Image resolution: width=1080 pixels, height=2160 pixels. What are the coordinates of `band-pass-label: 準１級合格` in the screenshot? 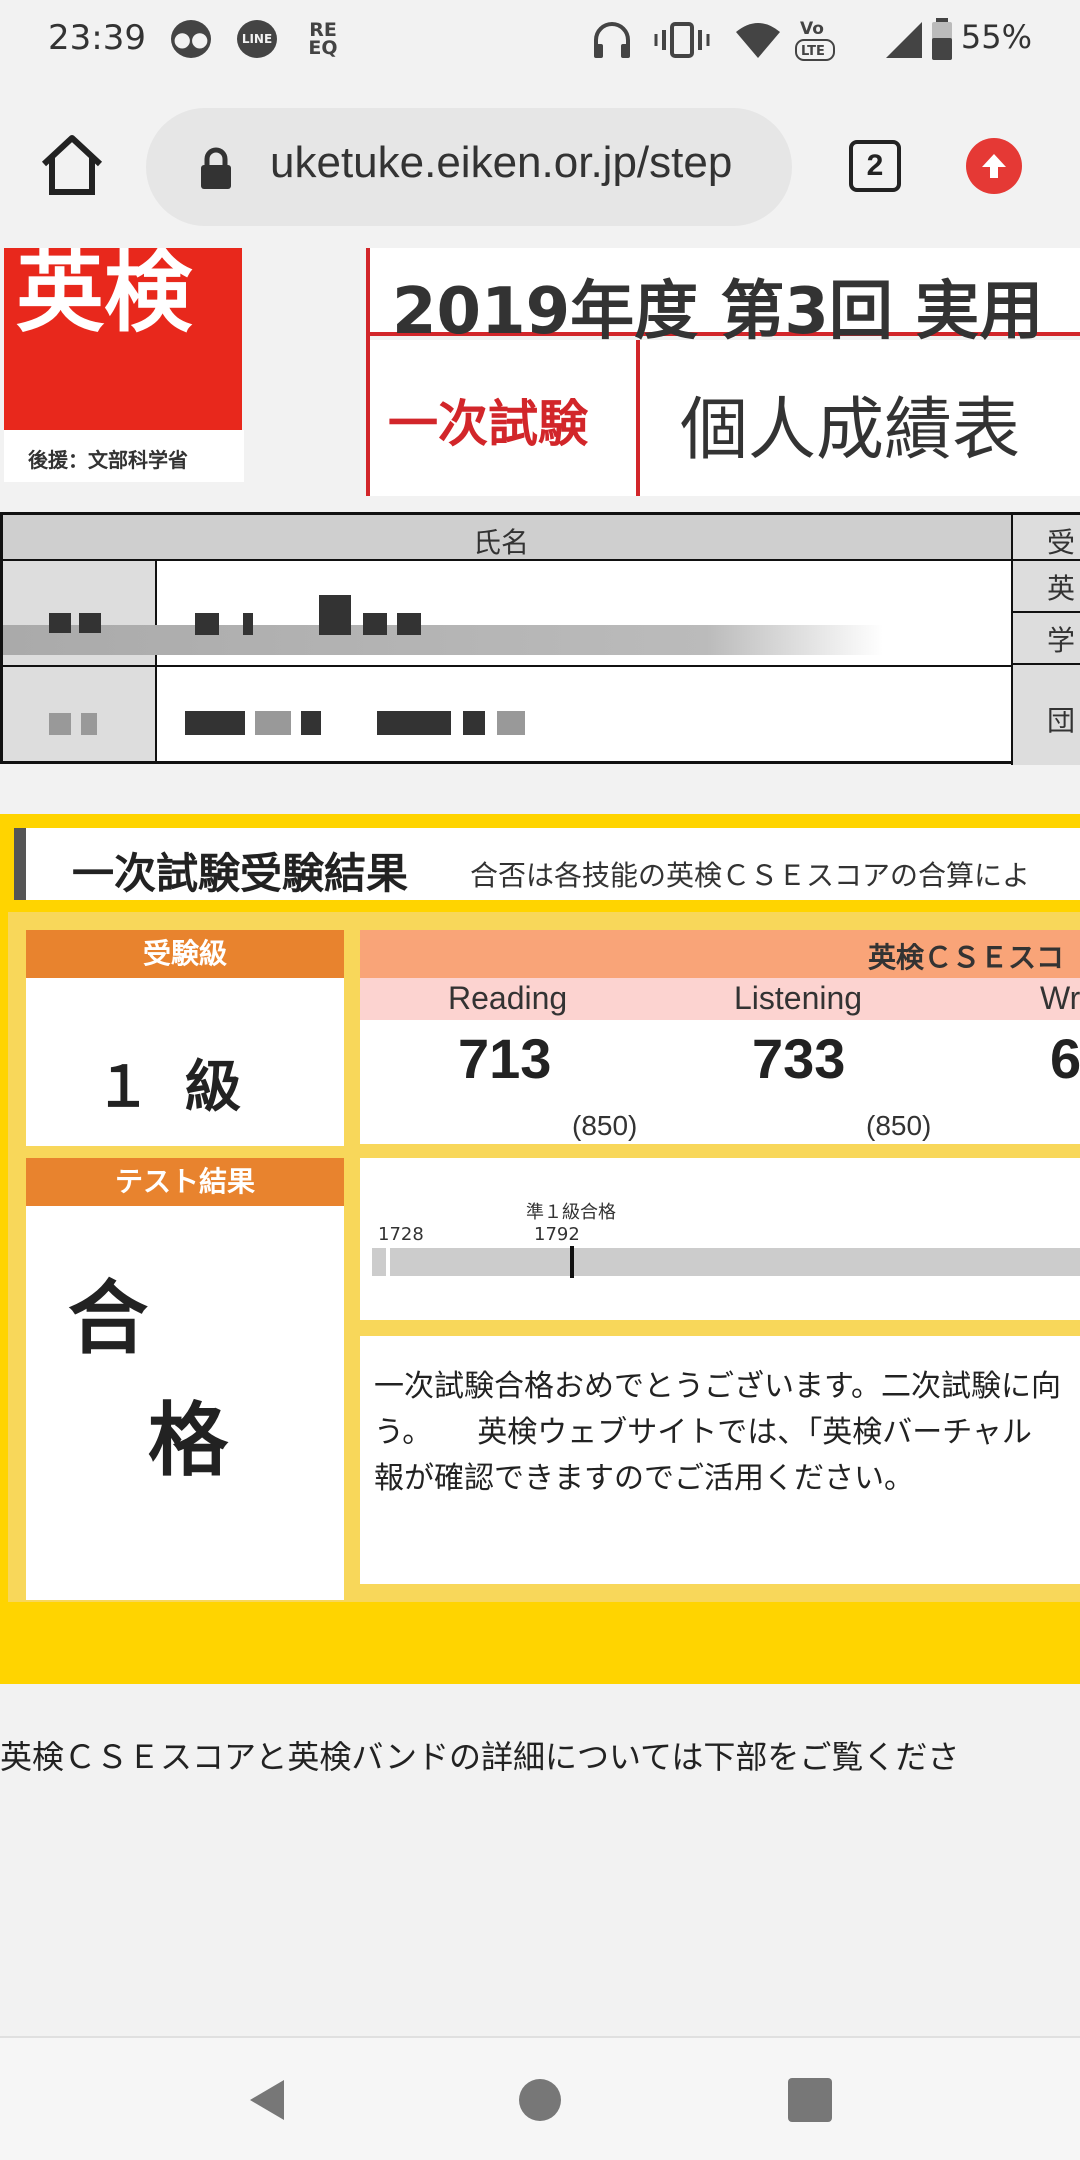 It's located at (571, 1212).